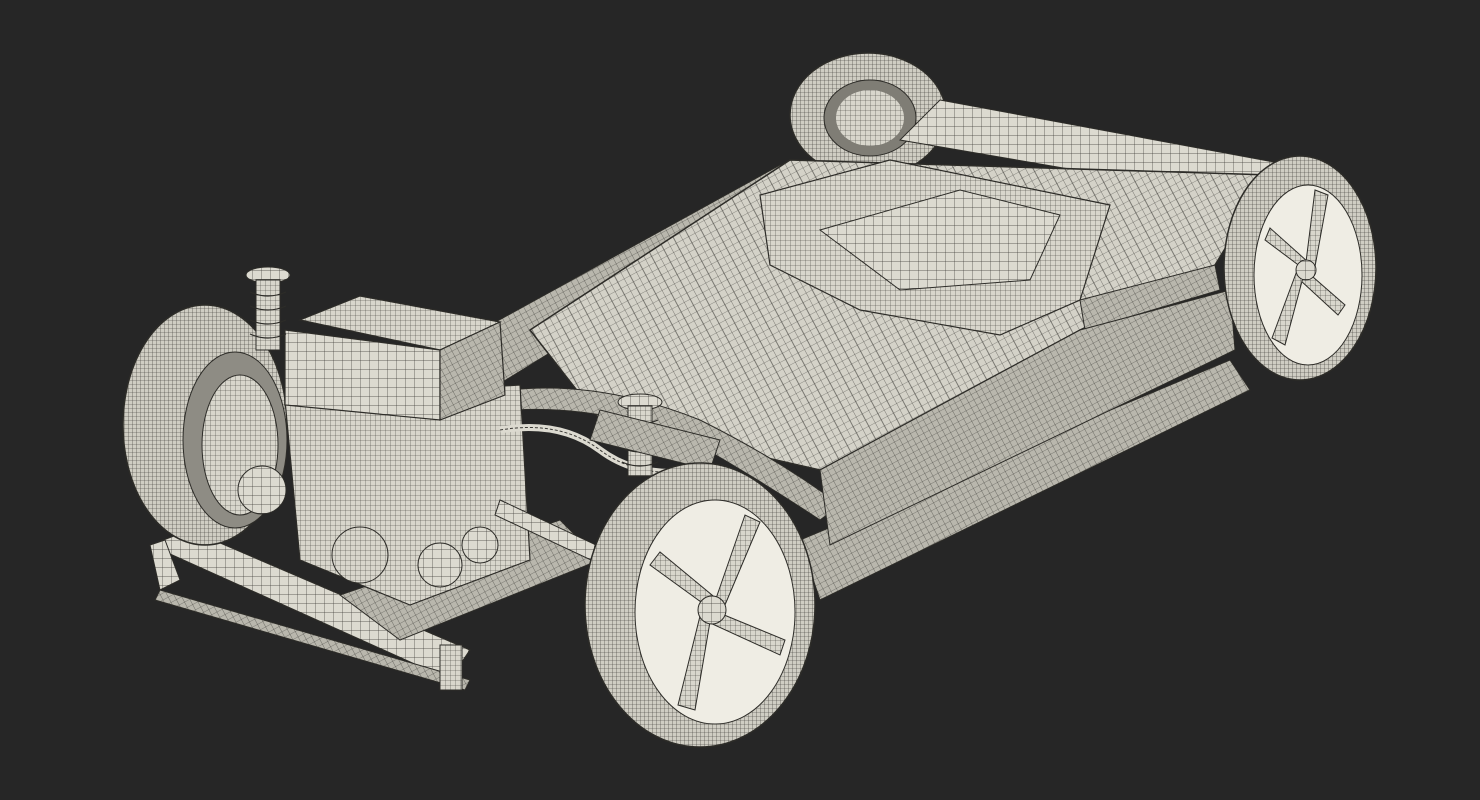 The height and width of the screenshot is (800, 1480). What do you see at coordinates (1300, 268) in the screenshot?
I see `rear-left-wheel` at bounding box center [1300, 268].